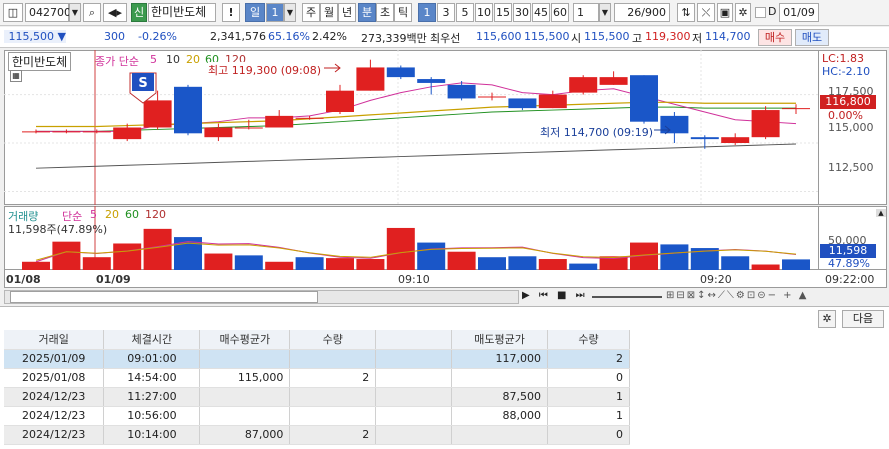 The image size is (889, 449). I want to click on vol-ma-20-label: 20, so click(112, 214).